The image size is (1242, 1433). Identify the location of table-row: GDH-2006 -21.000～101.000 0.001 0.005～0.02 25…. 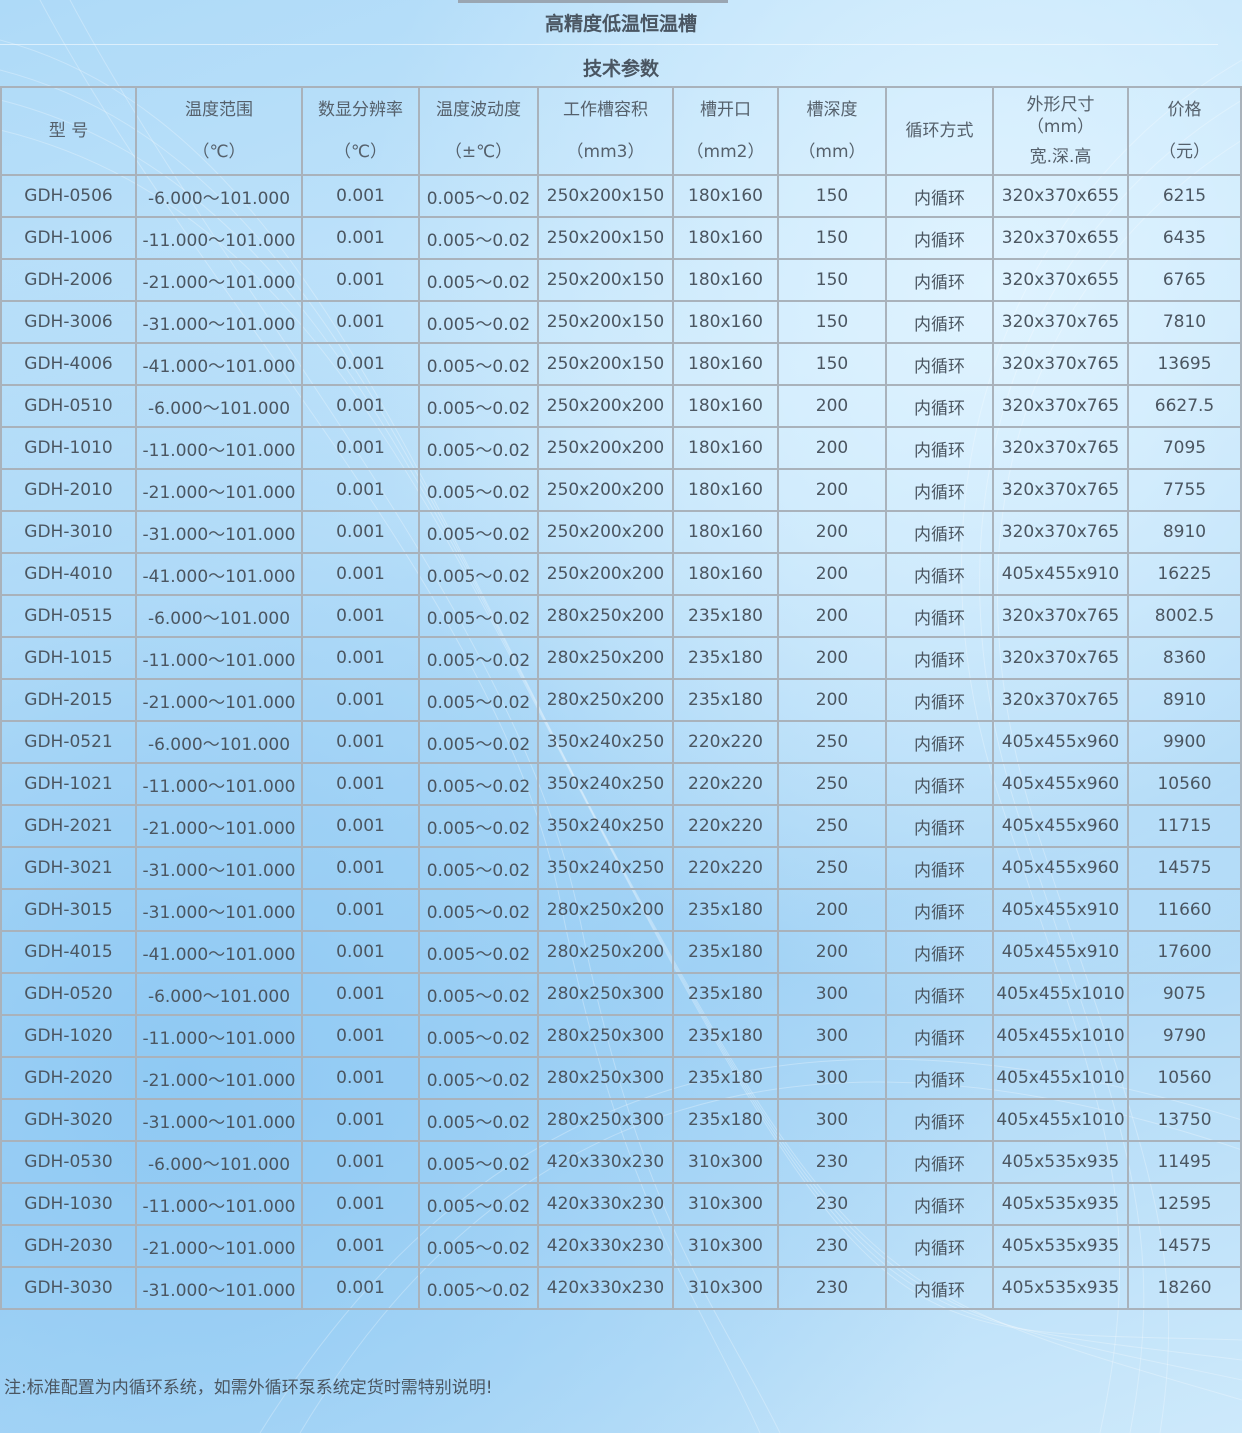
(621, 280).